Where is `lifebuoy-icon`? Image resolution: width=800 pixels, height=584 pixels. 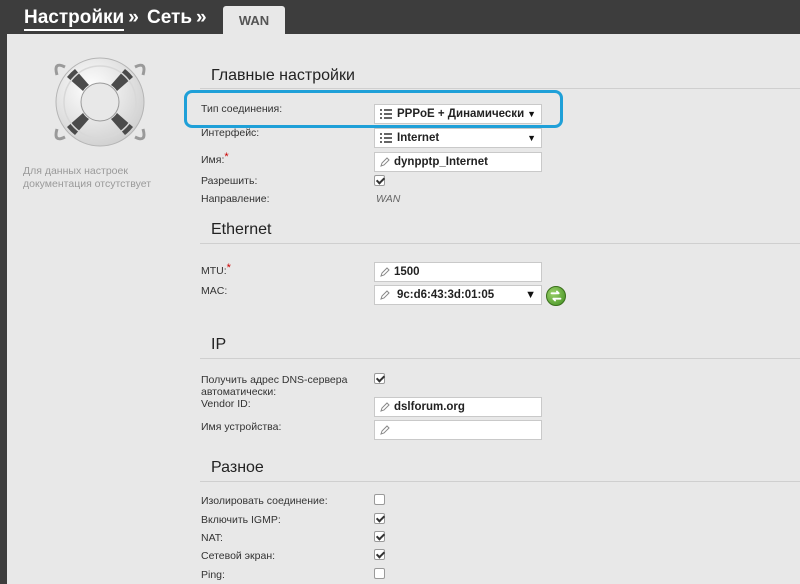 lifebuoy-icon is located at coordinates (100, 102).